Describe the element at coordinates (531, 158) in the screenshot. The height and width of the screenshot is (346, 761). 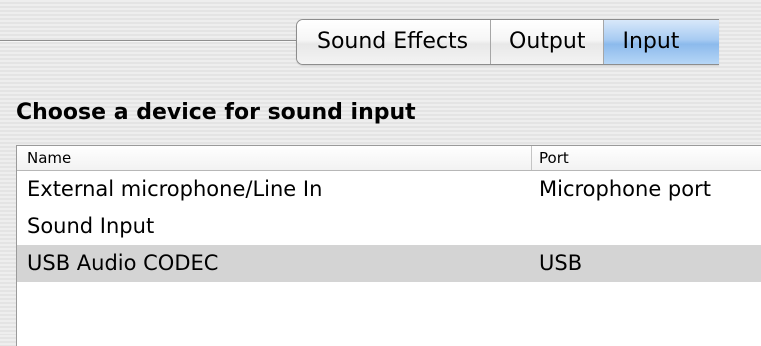
I see `column-divider` at that location.